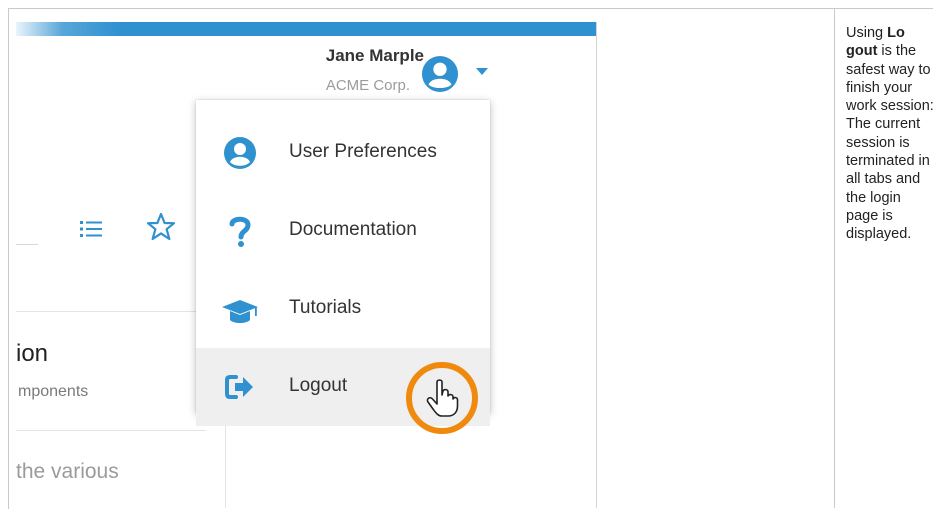 This screenshot has height=509, width=938. What do you see at coordinates (442, 398) in the screenshot?
I see `hand-pointer-icon` at bounding box center [442, 398].